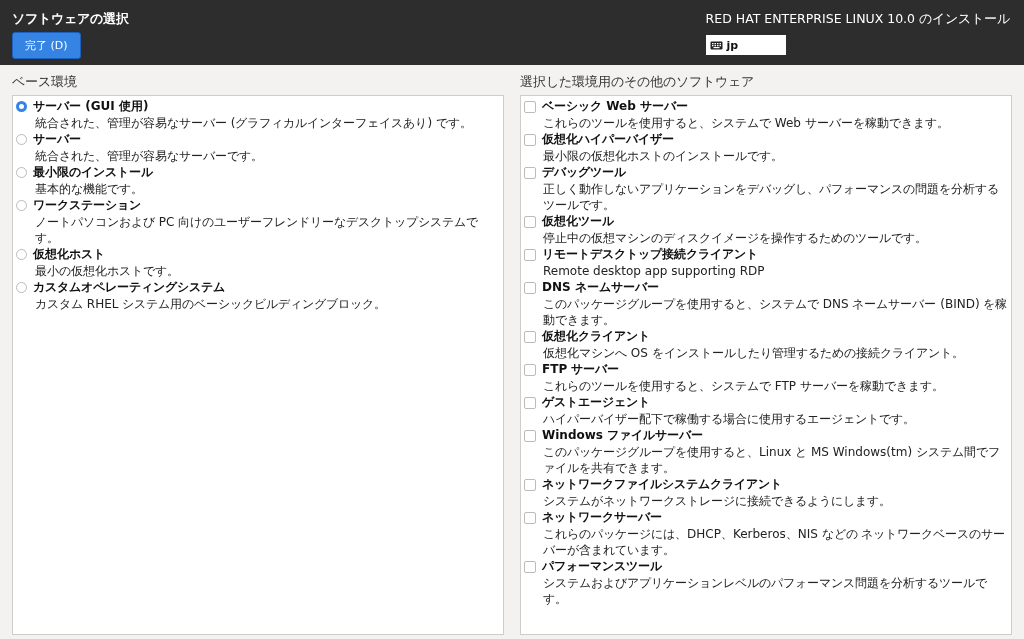 This screenshot has height=639, width=1024. What do you see at coordinates (637, 82) in the screenshot?
I see `section-heading: 選択した環境用のその他のソフトウェア` at bounding box center [637, 82].